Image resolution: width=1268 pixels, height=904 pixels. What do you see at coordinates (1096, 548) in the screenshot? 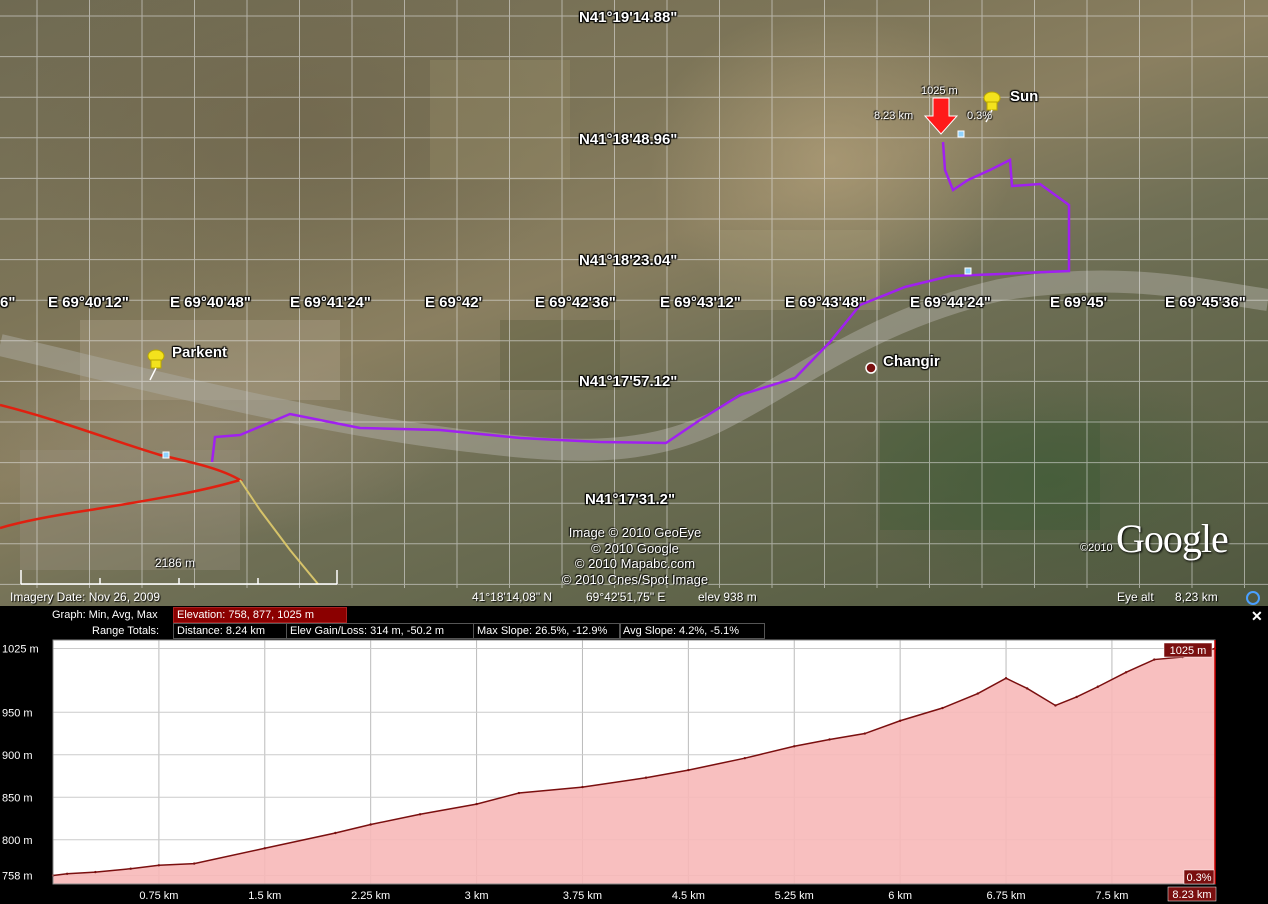
I see `google-year: ©2010` at bounding box center [1096, 548].